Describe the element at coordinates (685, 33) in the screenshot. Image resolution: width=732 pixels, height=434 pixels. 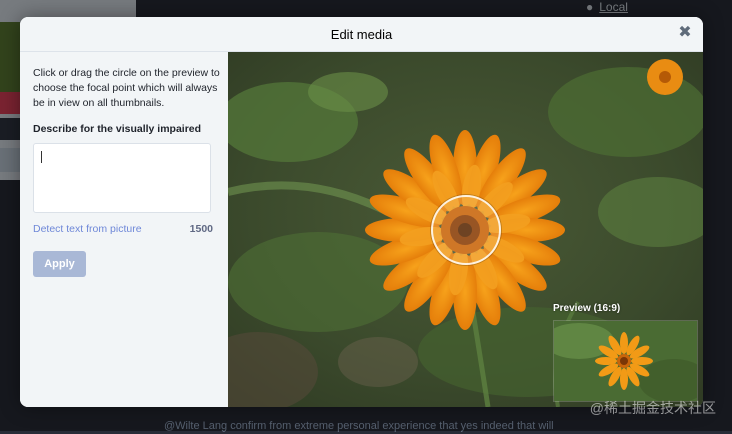
I see `close-icon: ✖` at that location.